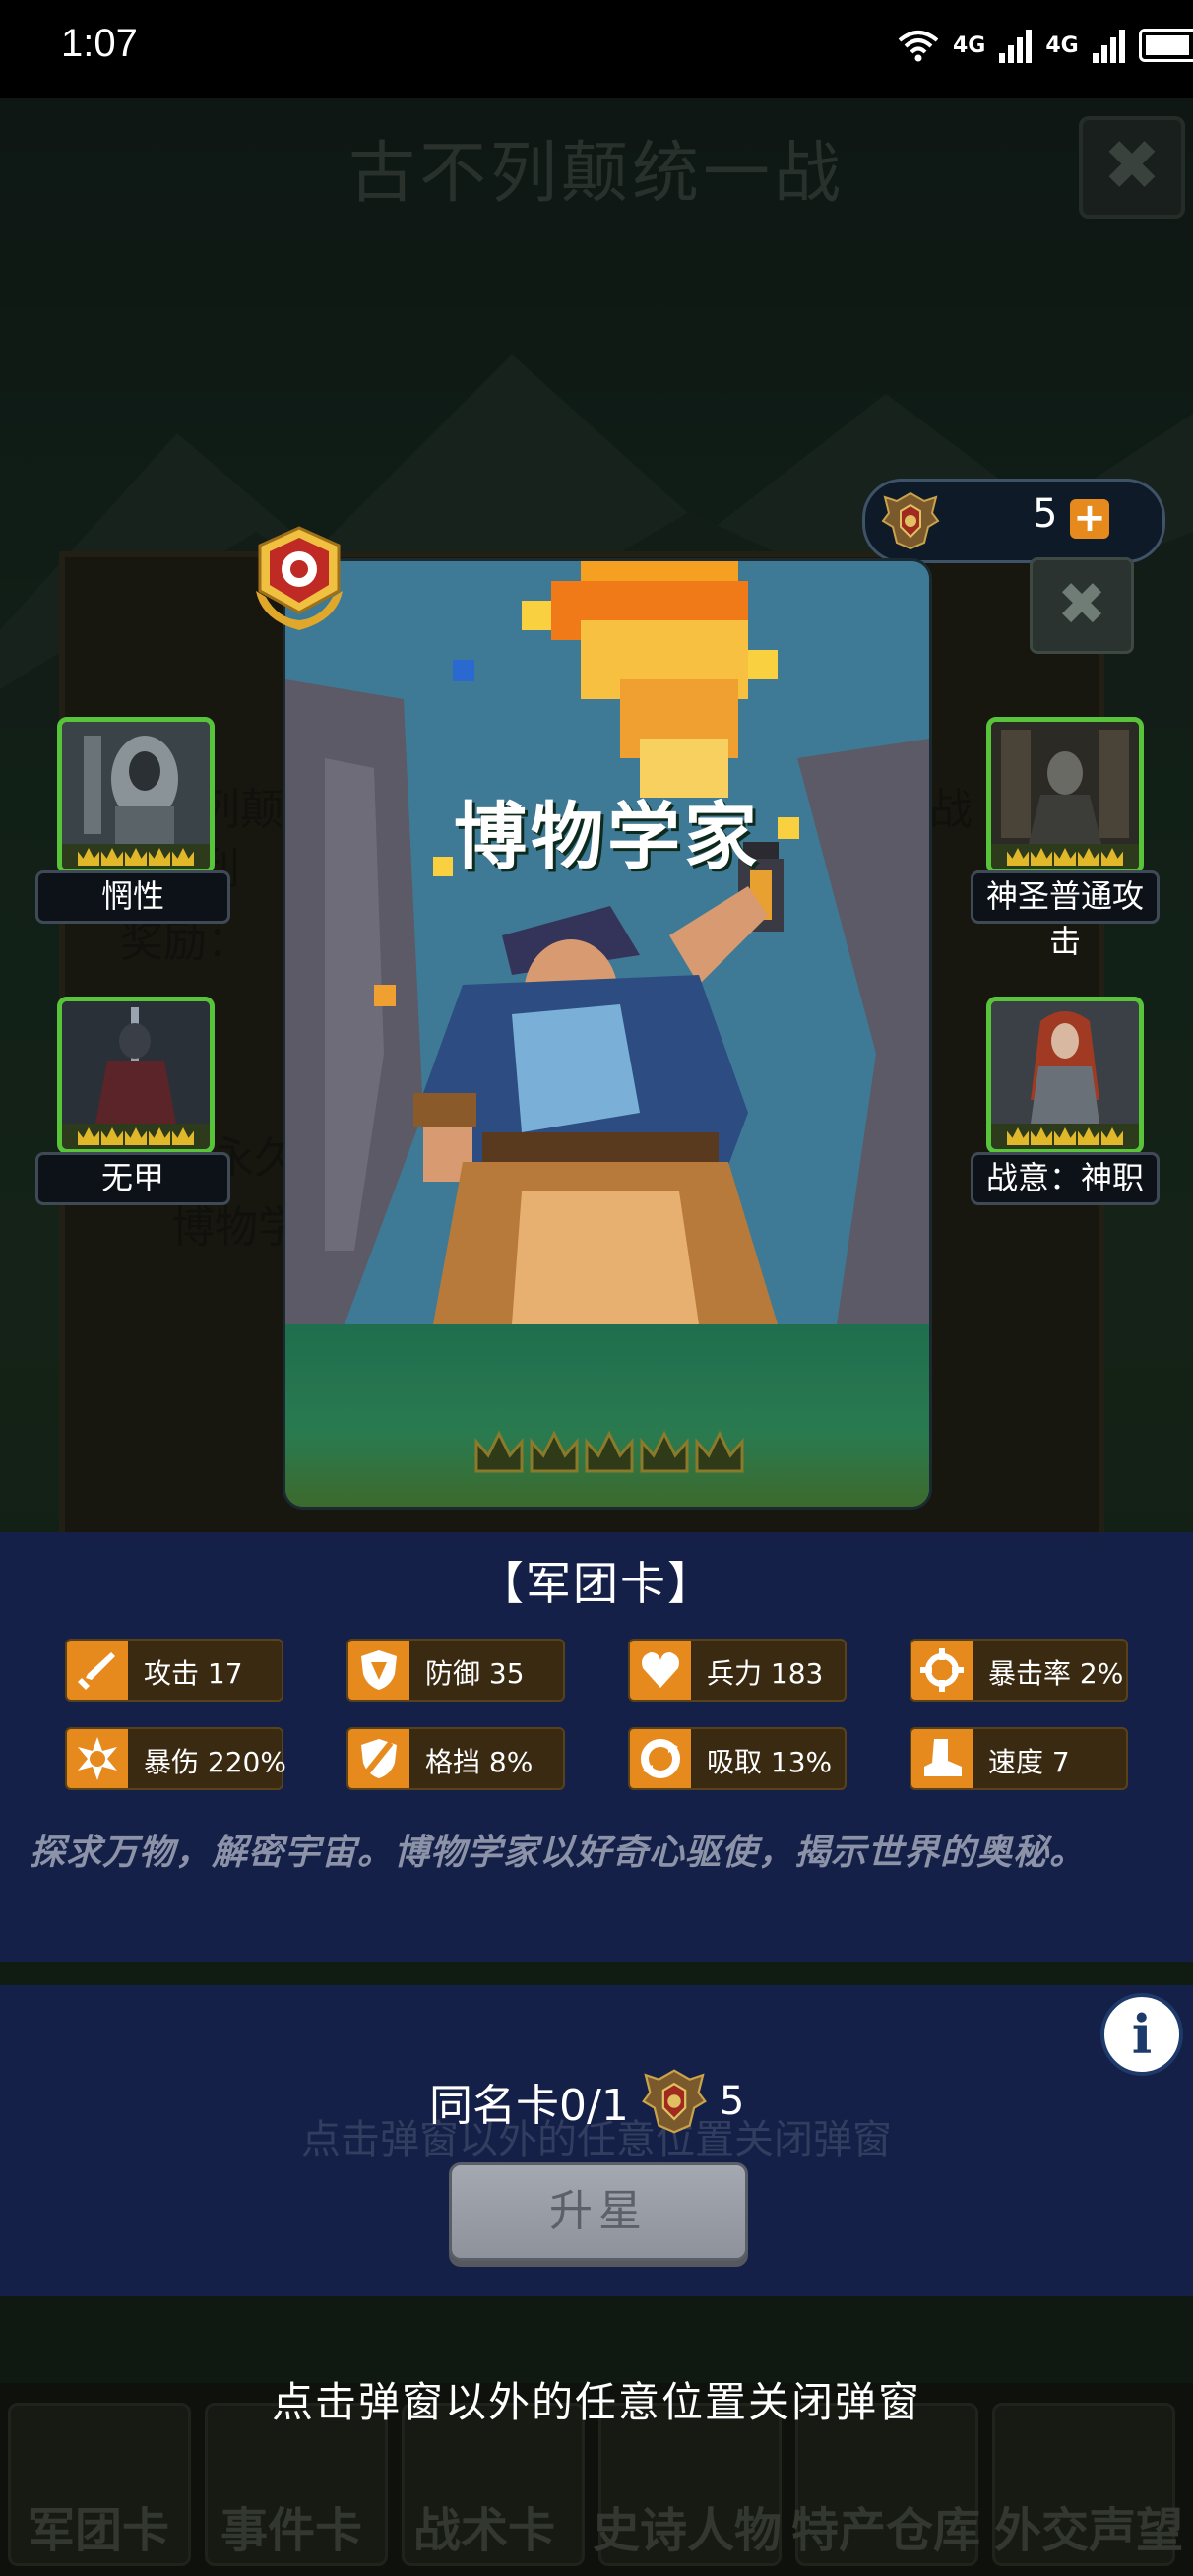 The image size is (1193, 2576). What do you see at coordinates (942, 1670) in the screenshot?
I see `crosshair-icon` at bounding box center [942, 1670].